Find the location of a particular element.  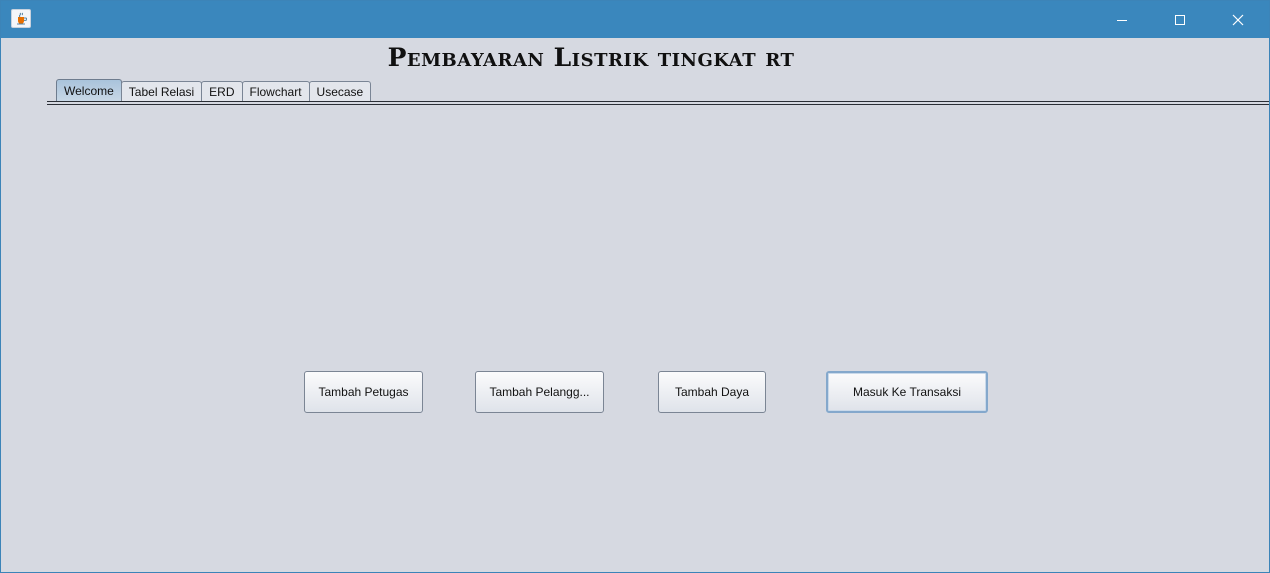

maximize-button is located at coordinates (1180, 19).